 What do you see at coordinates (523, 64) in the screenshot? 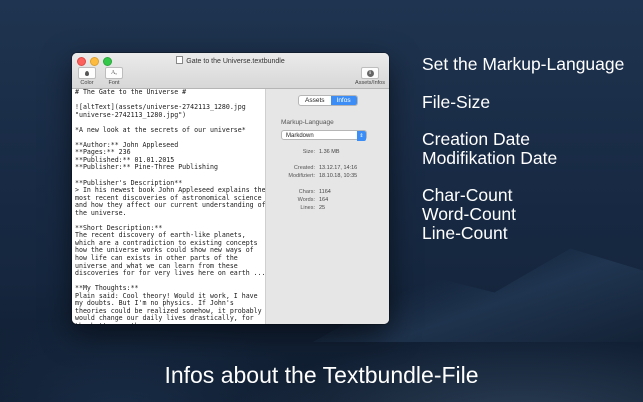
I see `feature-markup: Set the Markup-Language` at bounding box center [523, 64].